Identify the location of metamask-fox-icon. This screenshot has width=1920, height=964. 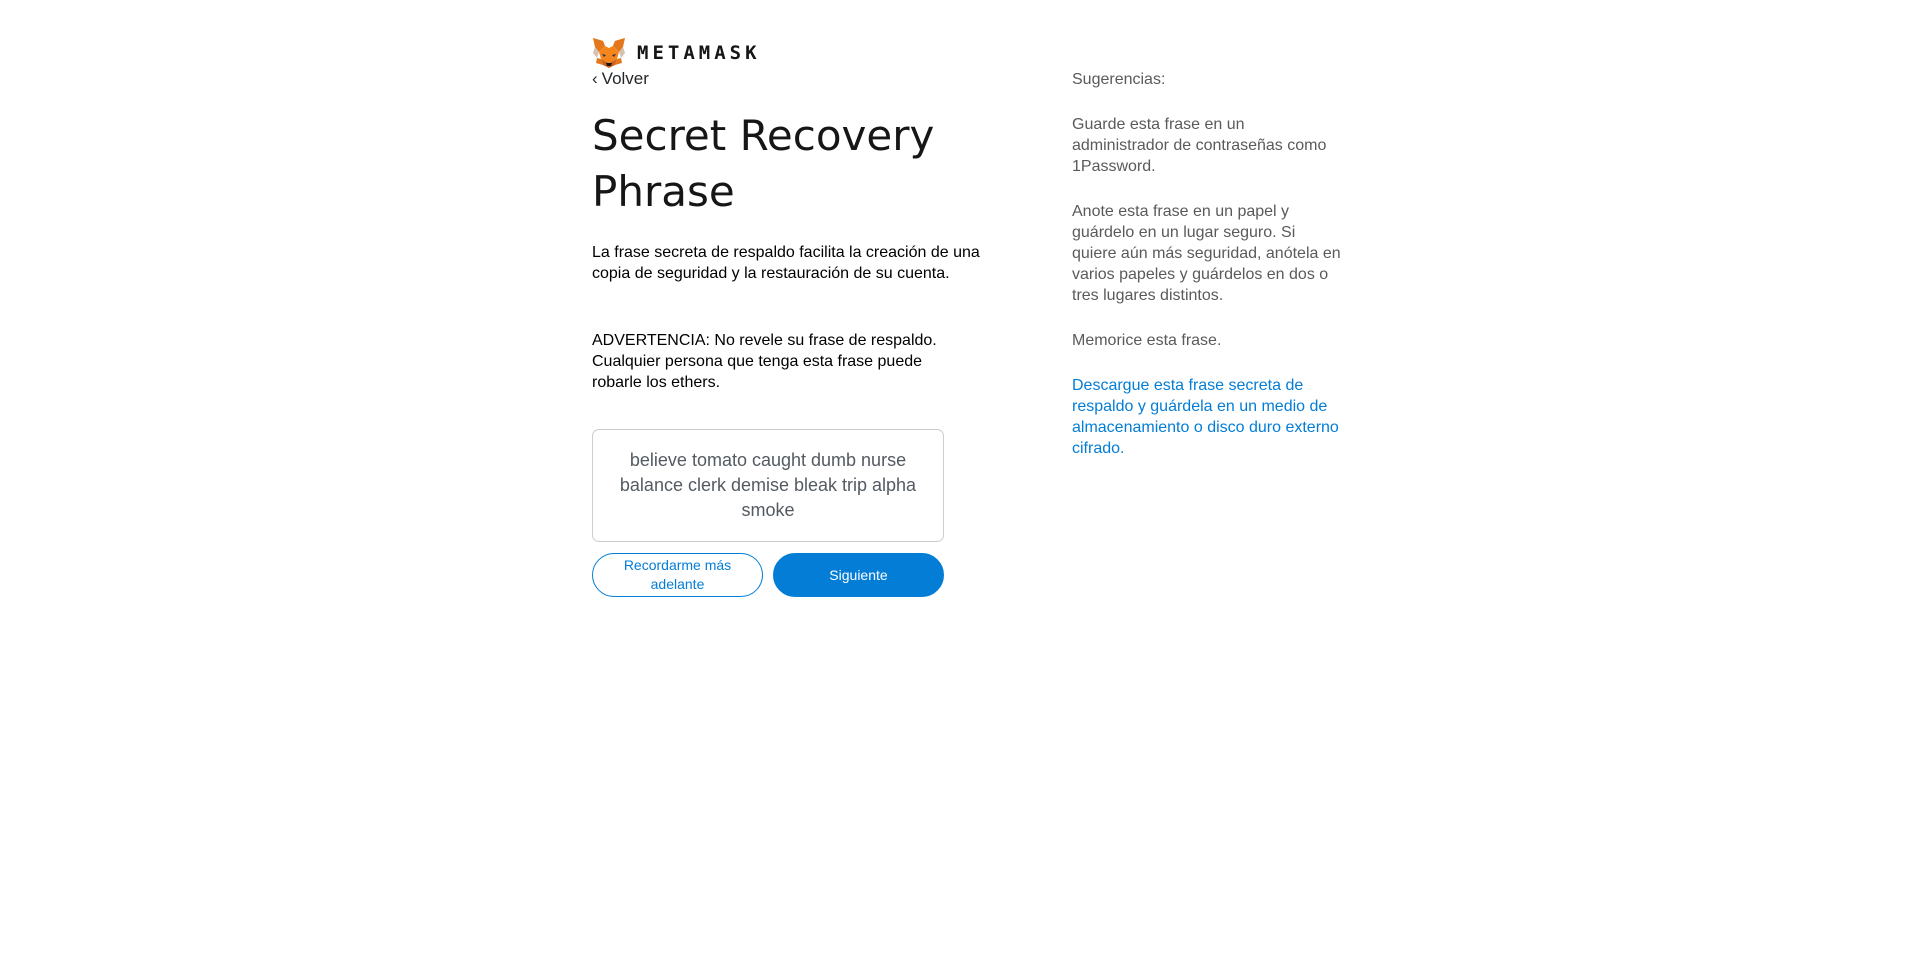
(609, 53).